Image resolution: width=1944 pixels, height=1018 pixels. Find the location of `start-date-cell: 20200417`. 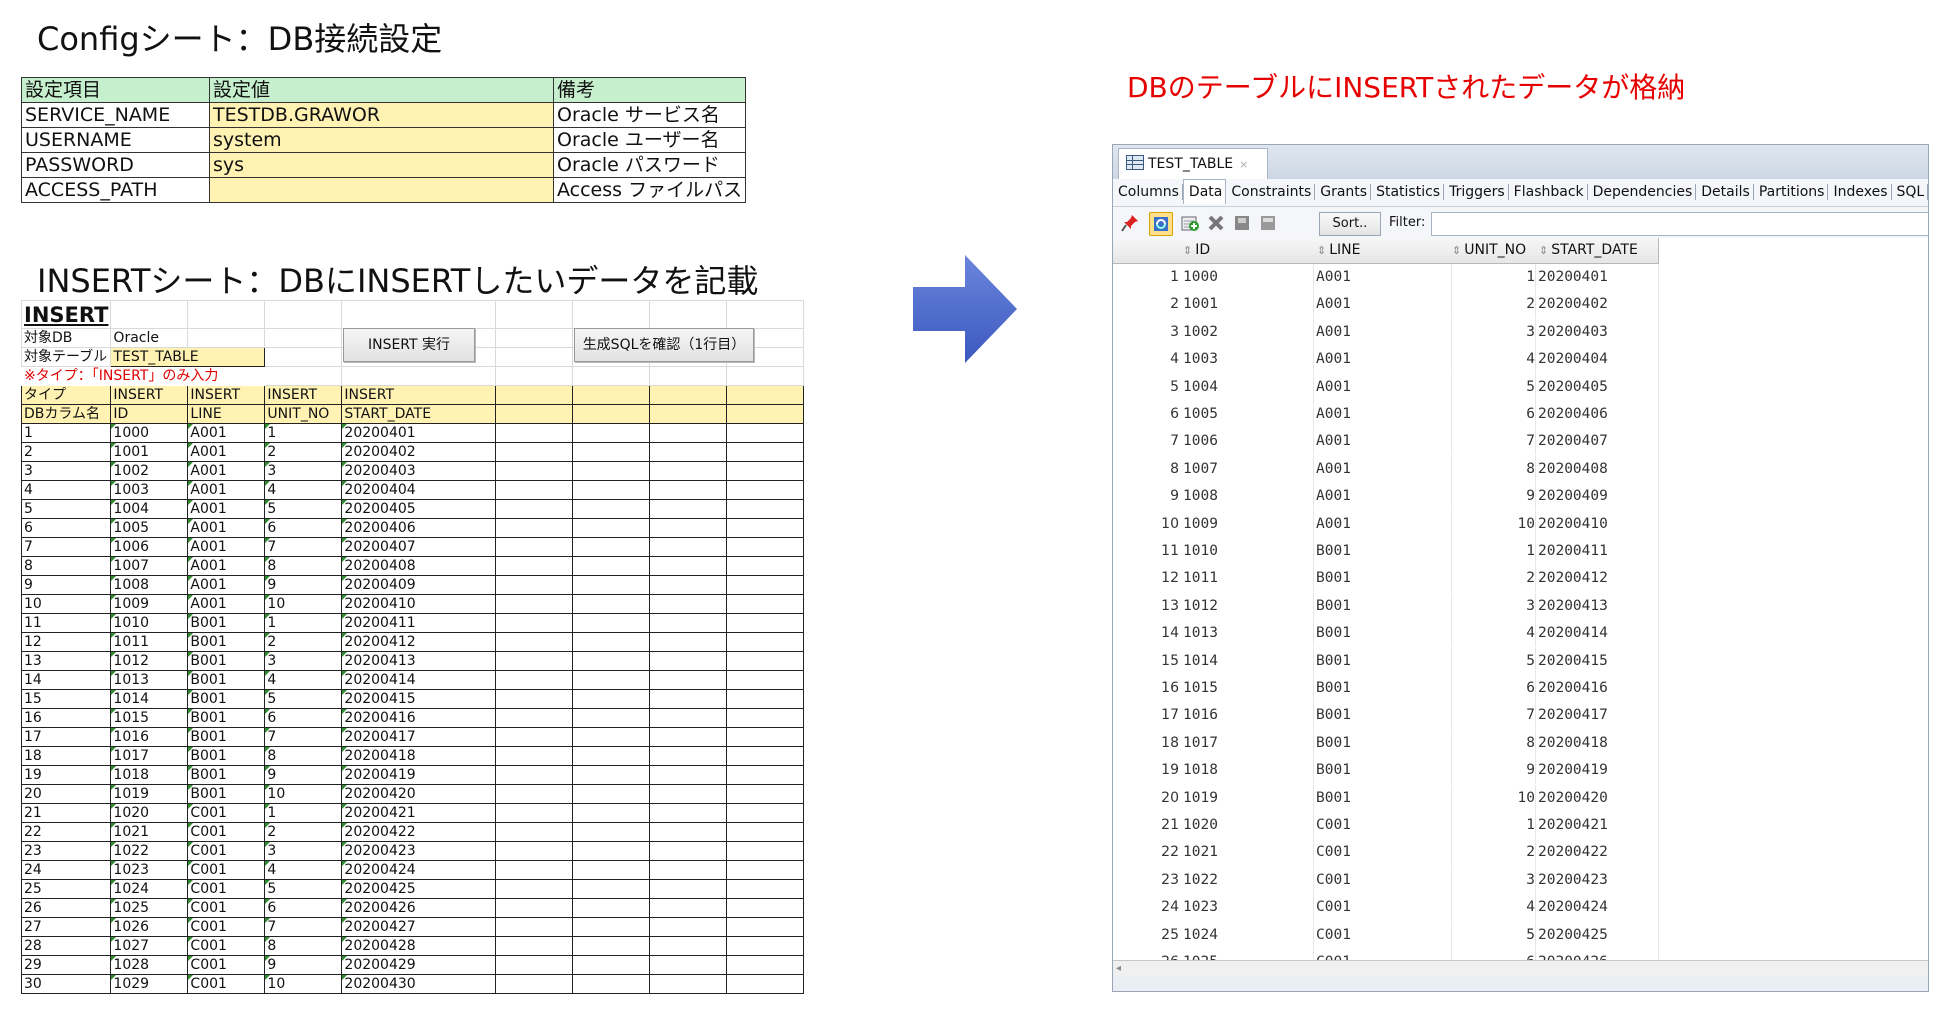

start-date-cell: 20200417 is located at coordinates (1598, 715).